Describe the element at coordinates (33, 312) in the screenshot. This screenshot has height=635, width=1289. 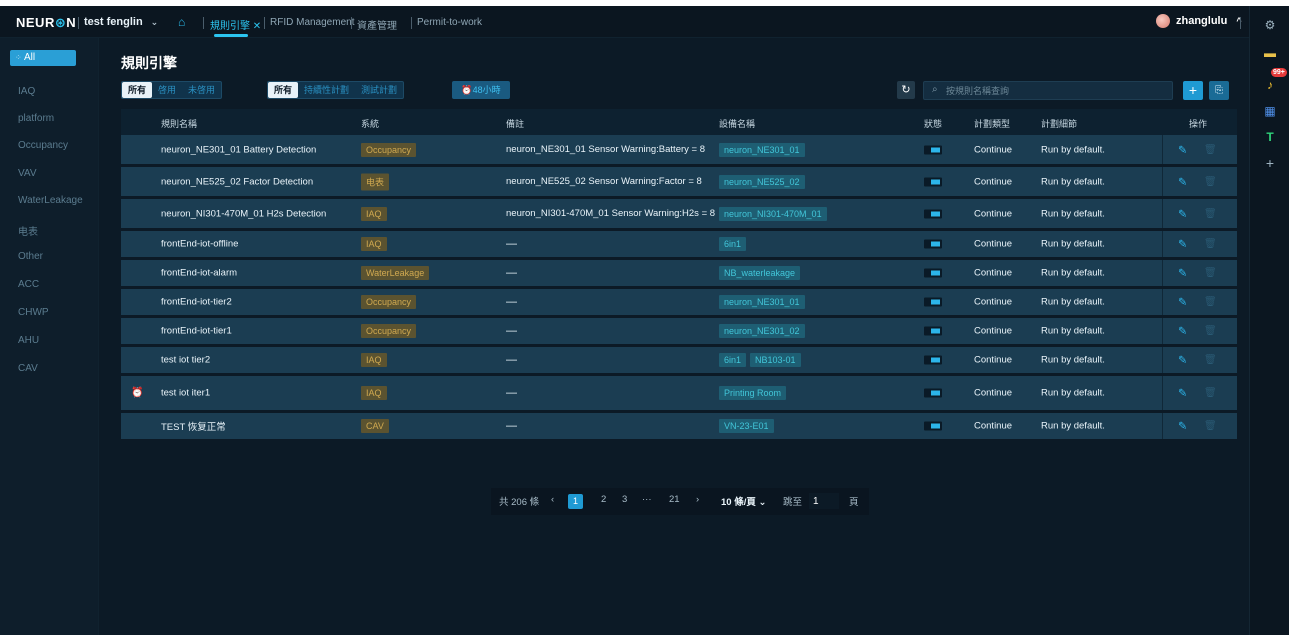
I see `sidebar-item-chwp: CHWP` at that location.